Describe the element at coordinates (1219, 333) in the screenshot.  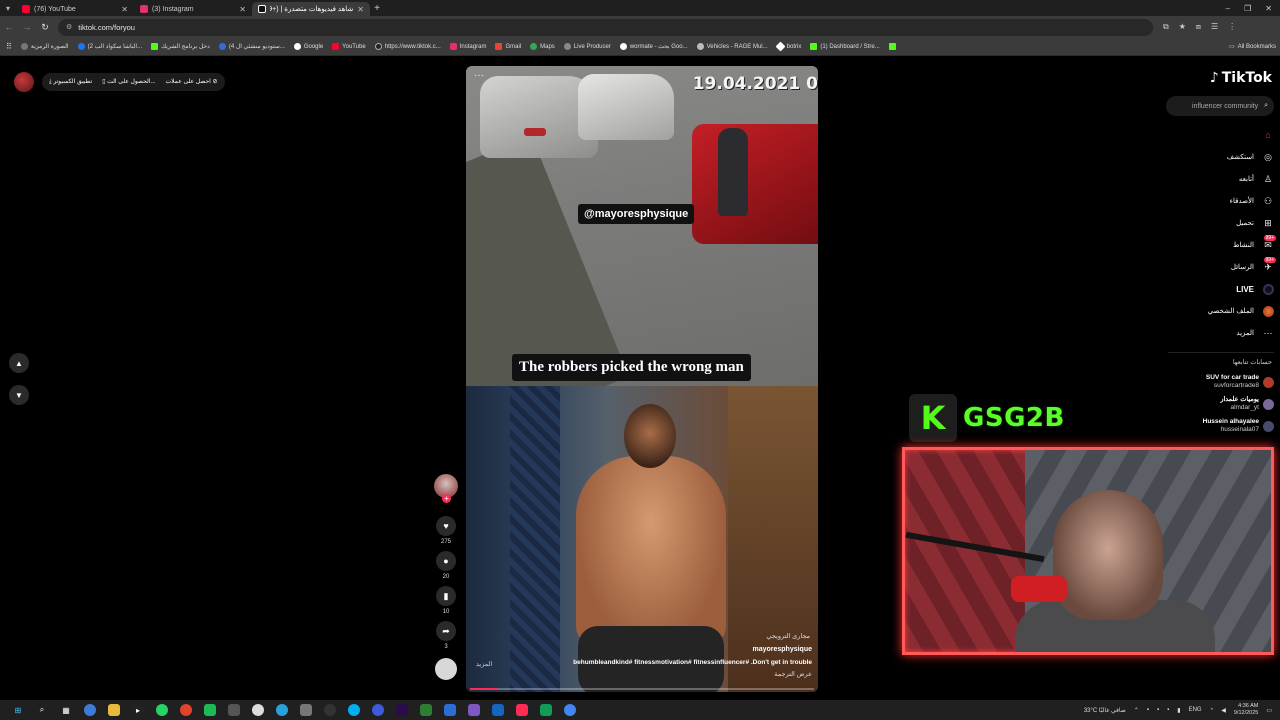
I see `nav-more: المزيد ⋯` at that location.